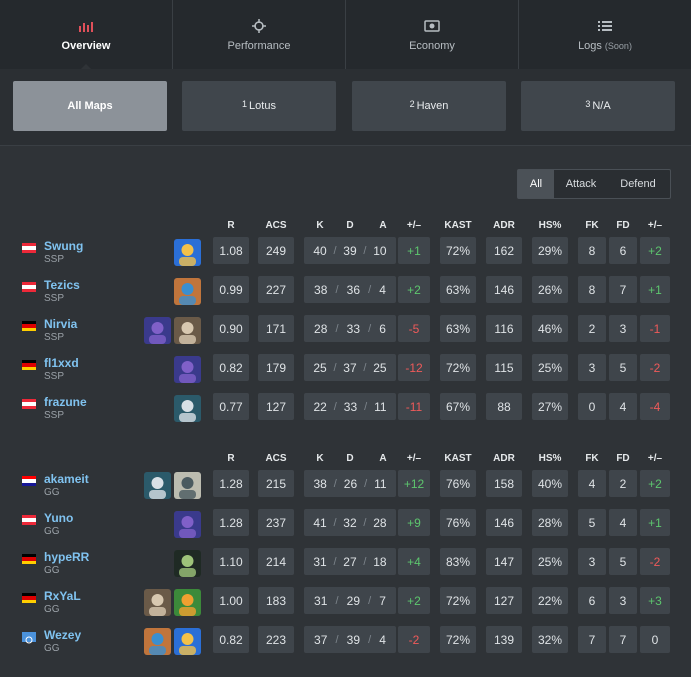  I want to click on column-header-r: R, so click(231, 225).